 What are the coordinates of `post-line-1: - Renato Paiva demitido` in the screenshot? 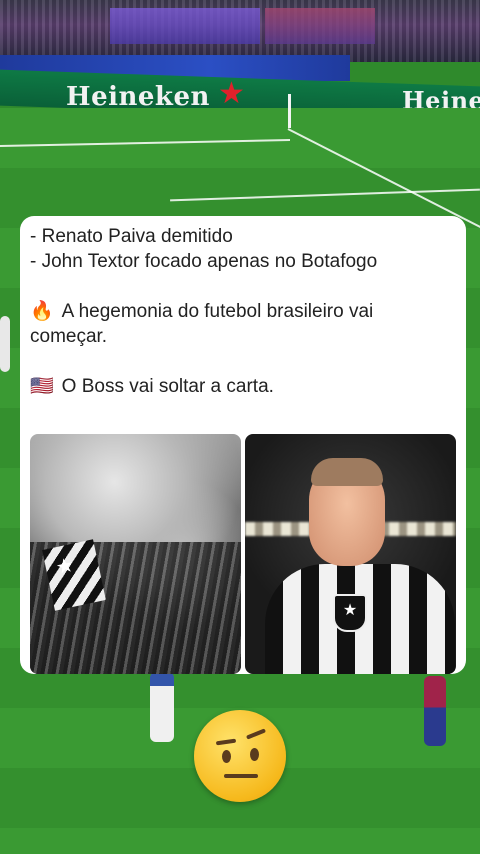 It's located at (131, 236).